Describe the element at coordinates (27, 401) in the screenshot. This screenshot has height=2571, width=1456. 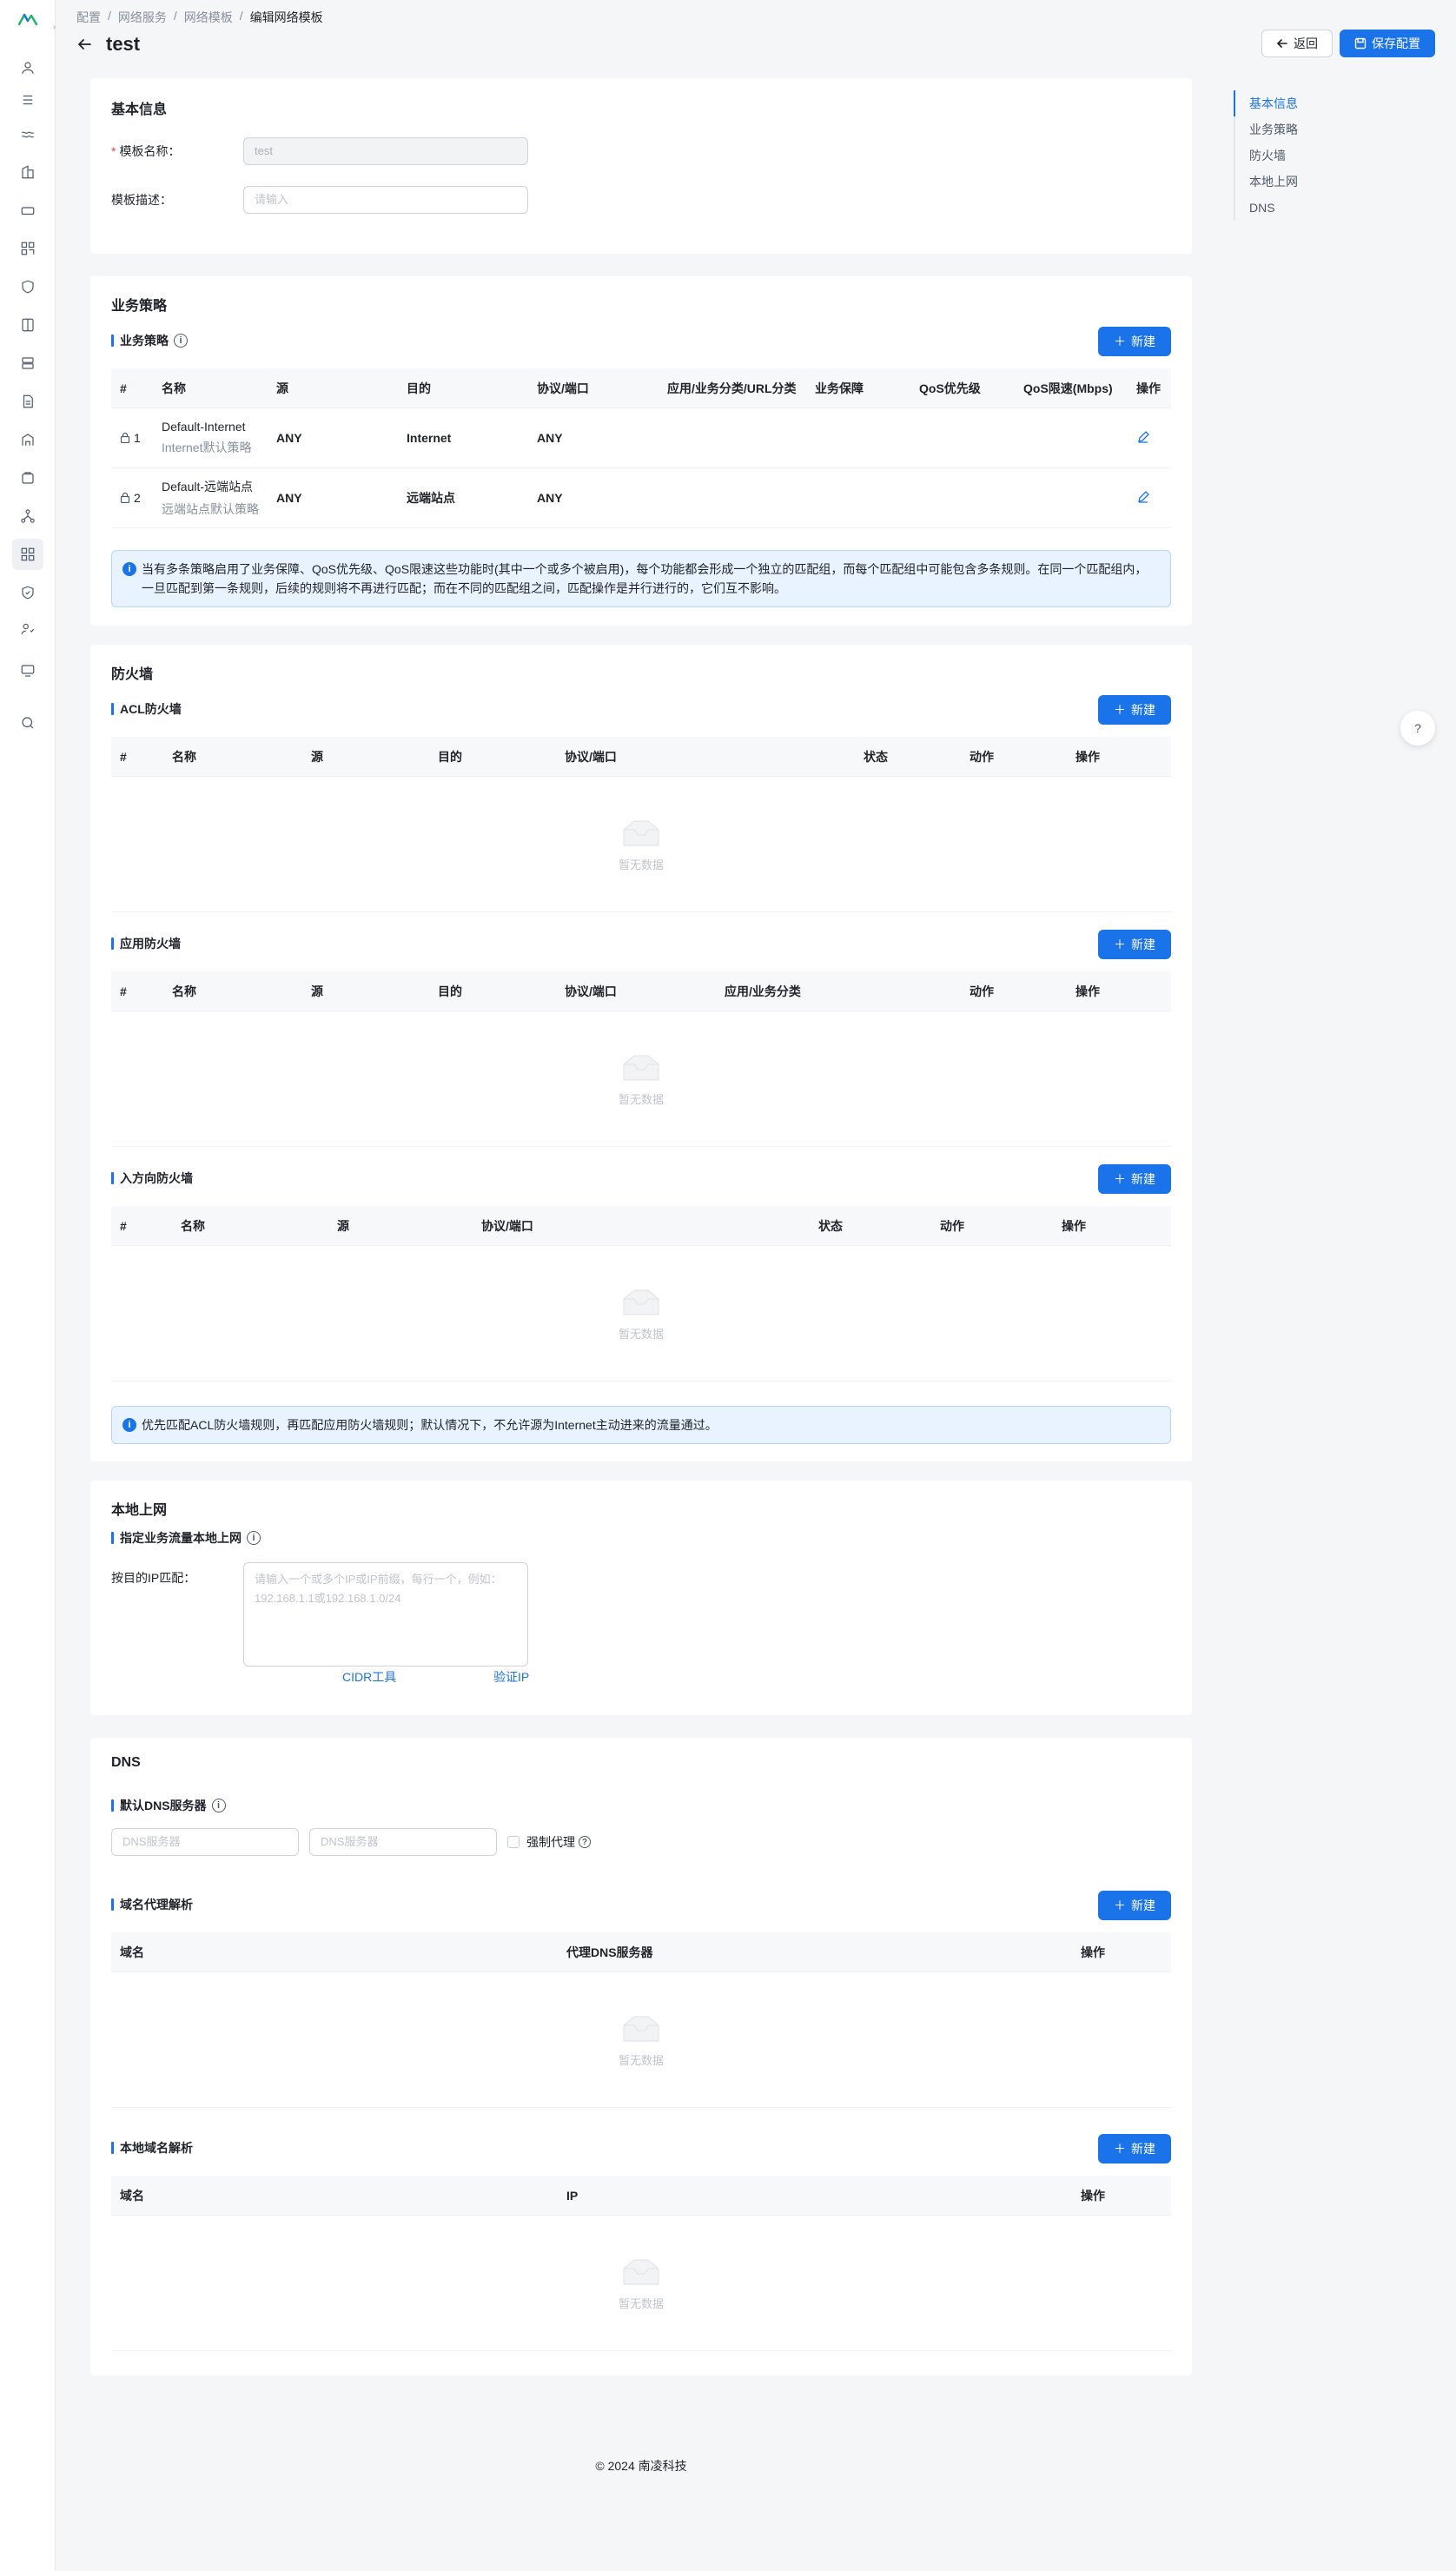
I see `sidebar-report-icon` at that location.